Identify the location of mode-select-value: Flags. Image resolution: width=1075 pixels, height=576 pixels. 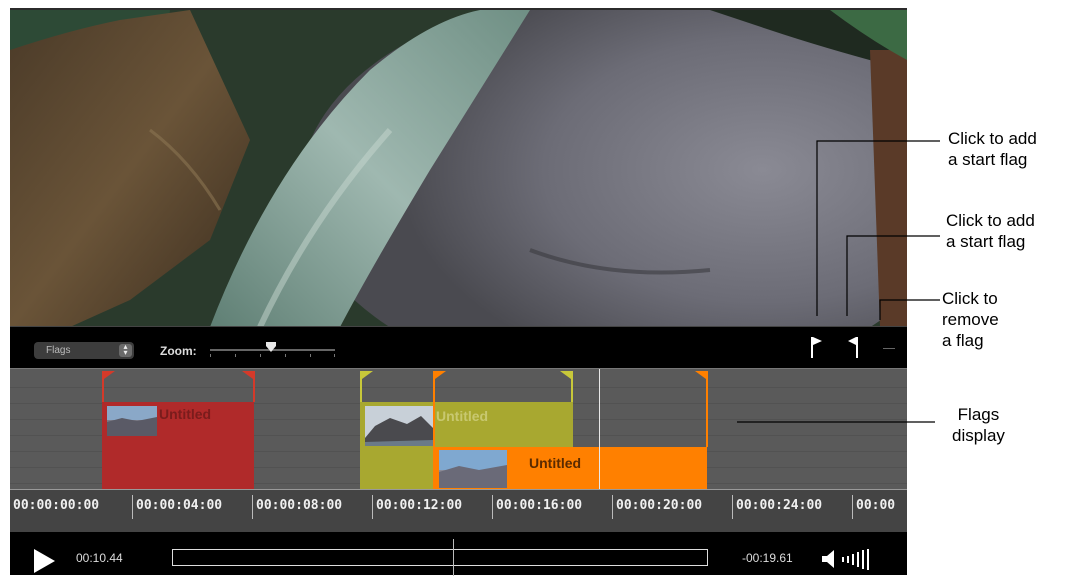
(58, 350).